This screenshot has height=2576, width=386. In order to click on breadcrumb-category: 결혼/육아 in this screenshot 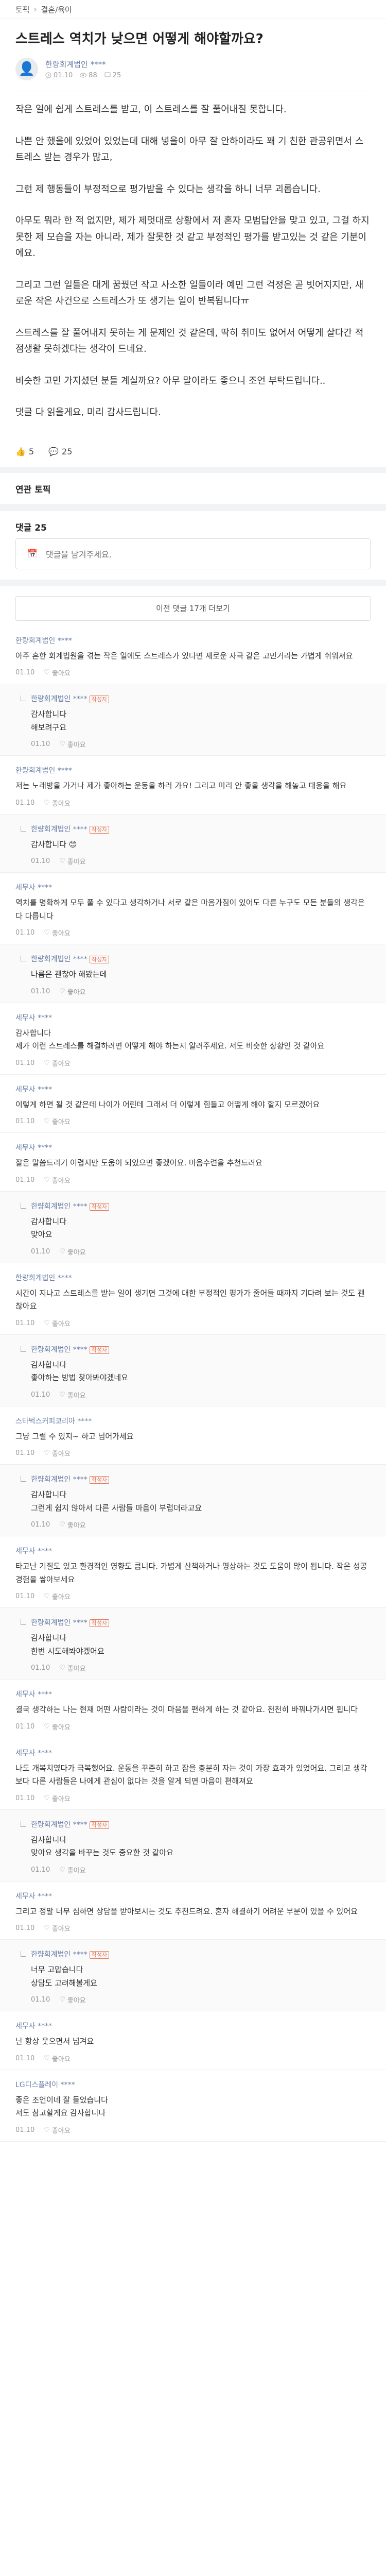, I will do `click(57, 9)`.